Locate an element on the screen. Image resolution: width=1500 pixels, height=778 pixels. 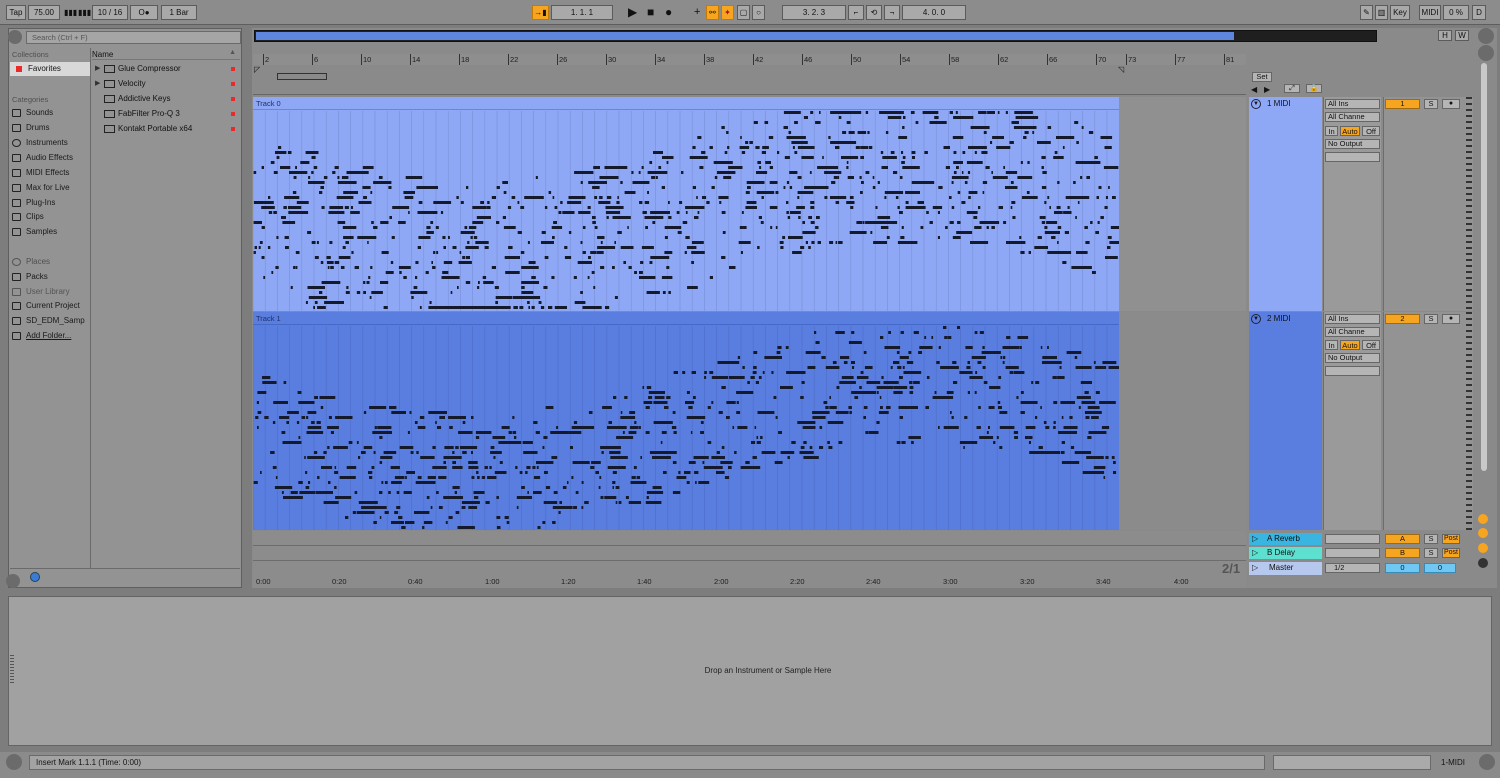
record-icon: ● is located at coordinates (668, 12).